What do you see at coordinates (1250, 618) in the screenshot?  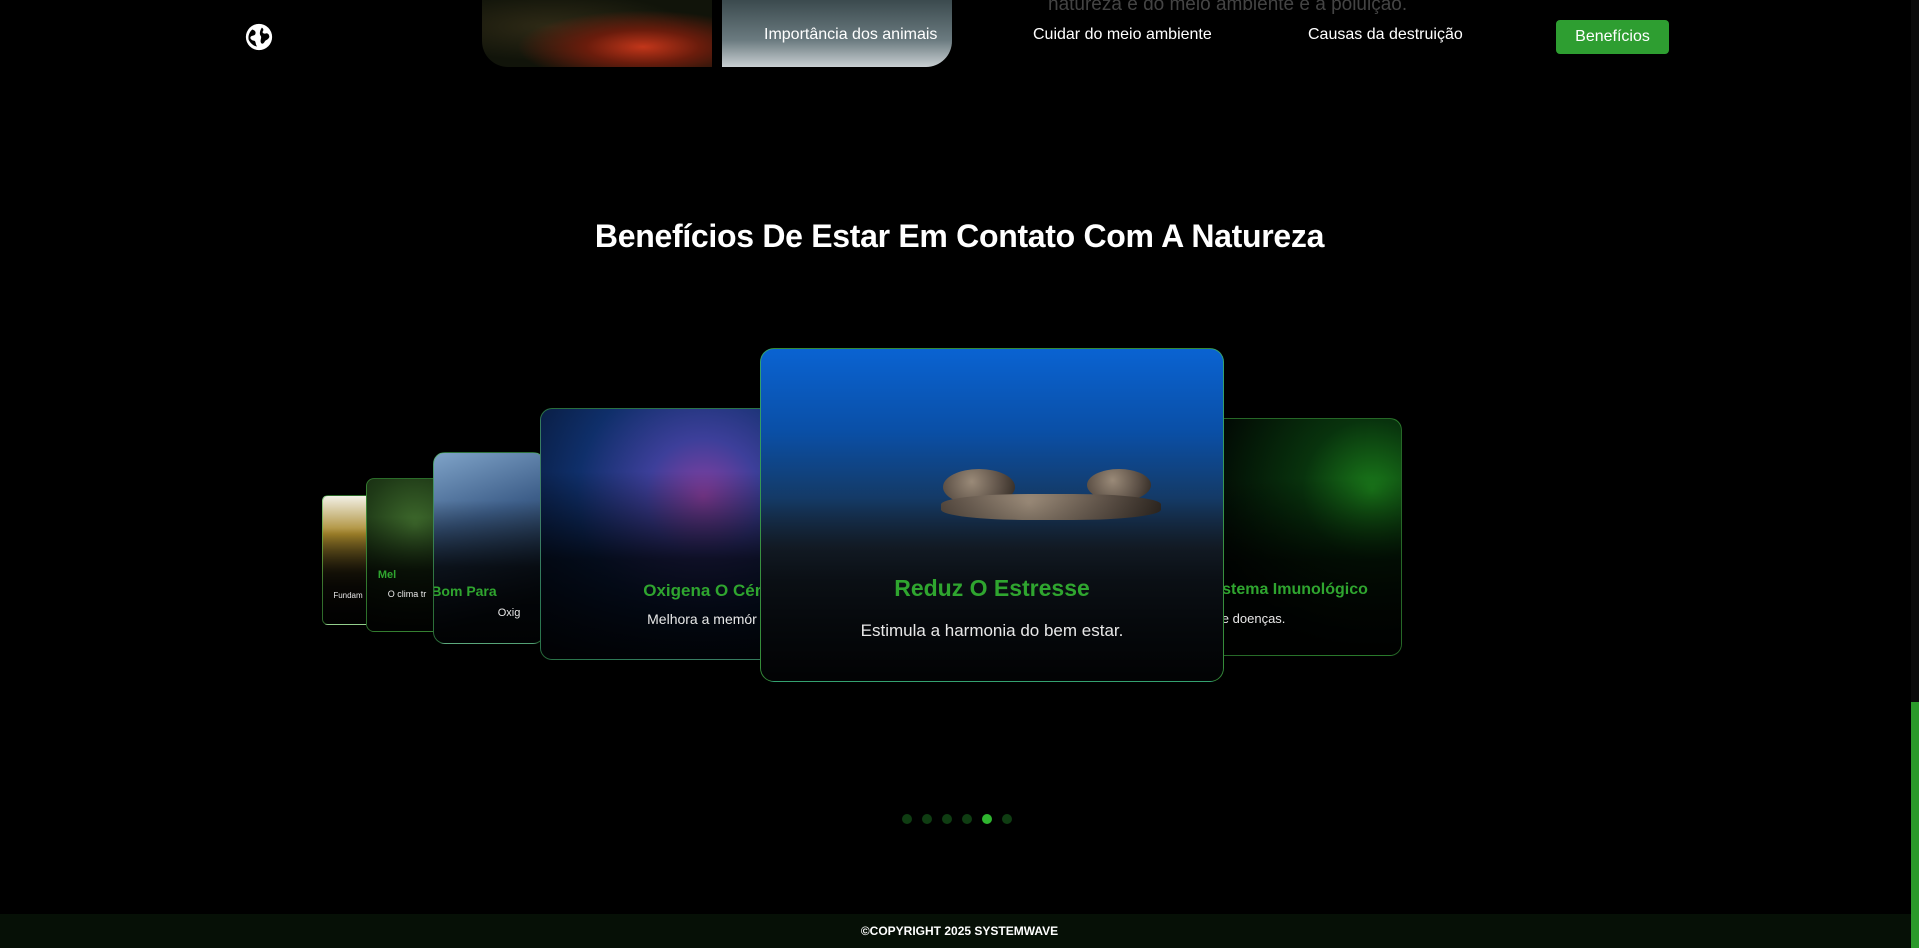 I see `card-description: de doenças.` at bounding box center [1250, 618].